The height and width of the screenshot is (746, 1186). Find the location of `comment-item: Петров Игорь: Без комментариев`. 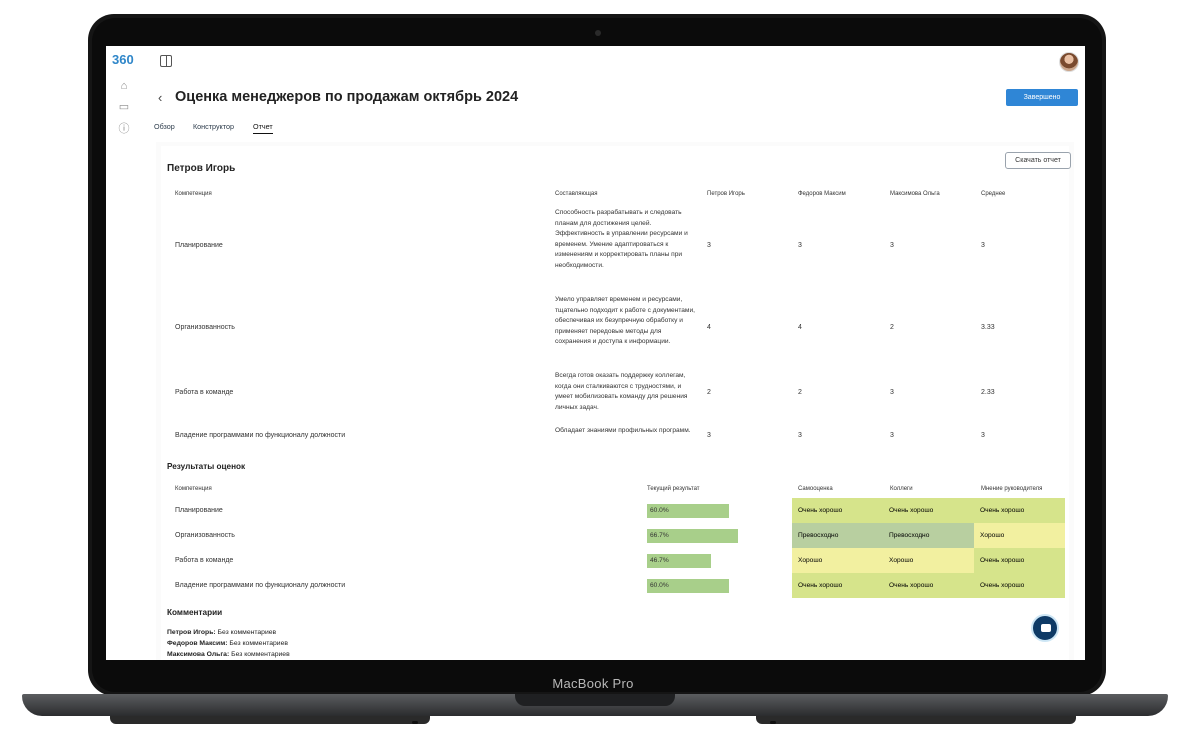

comment-item: Петров Игорь: Без комментариев is located at coordinates (222, 632).